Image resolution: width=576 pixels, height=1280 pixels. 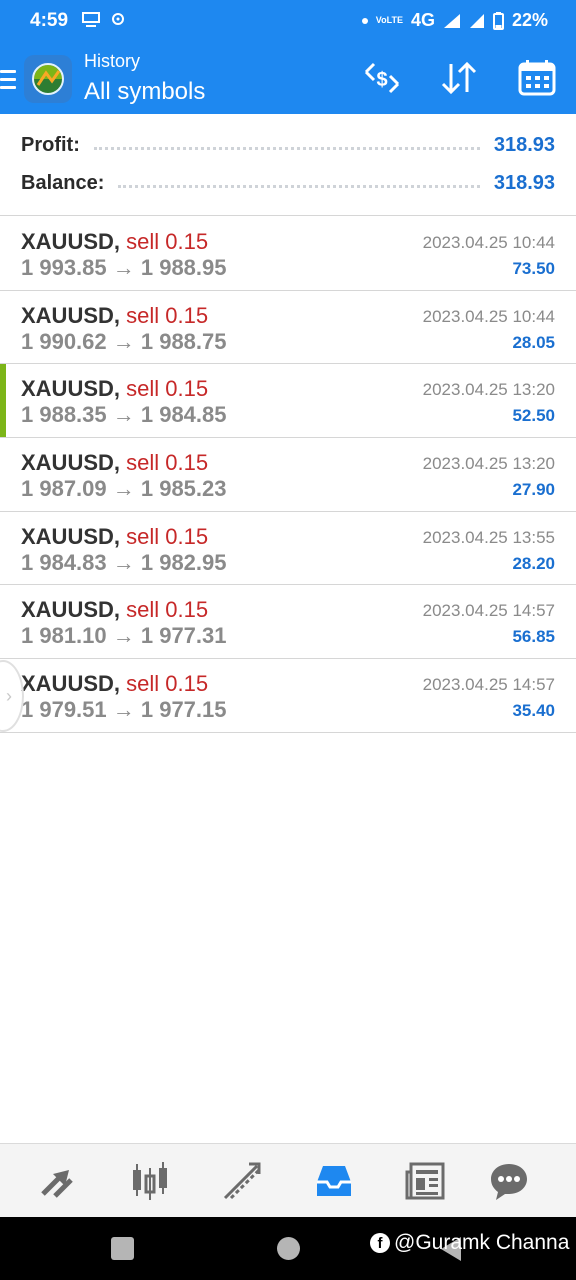 I want to click on network-label: 4G, so click(x=422, y=20).